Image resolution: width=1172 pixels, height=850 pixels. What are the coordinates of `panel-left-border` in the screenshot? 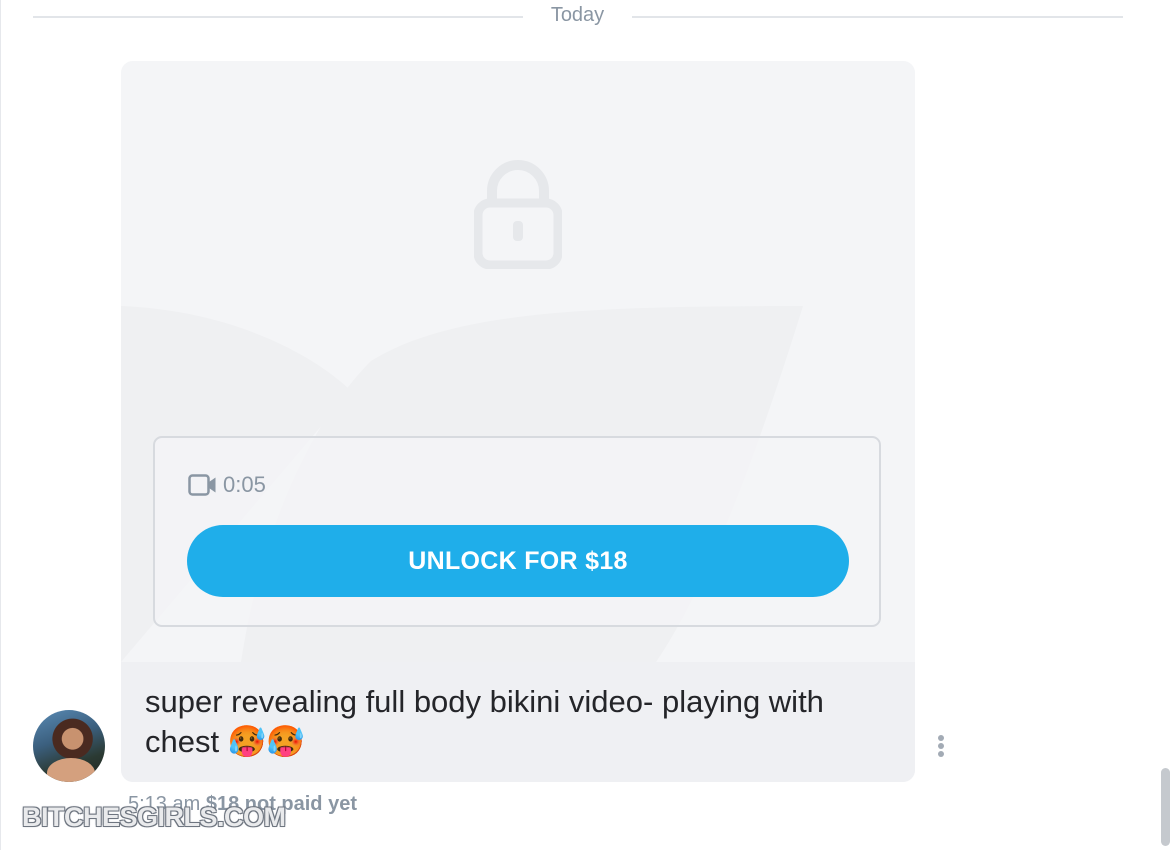 It's located at (0, 425).